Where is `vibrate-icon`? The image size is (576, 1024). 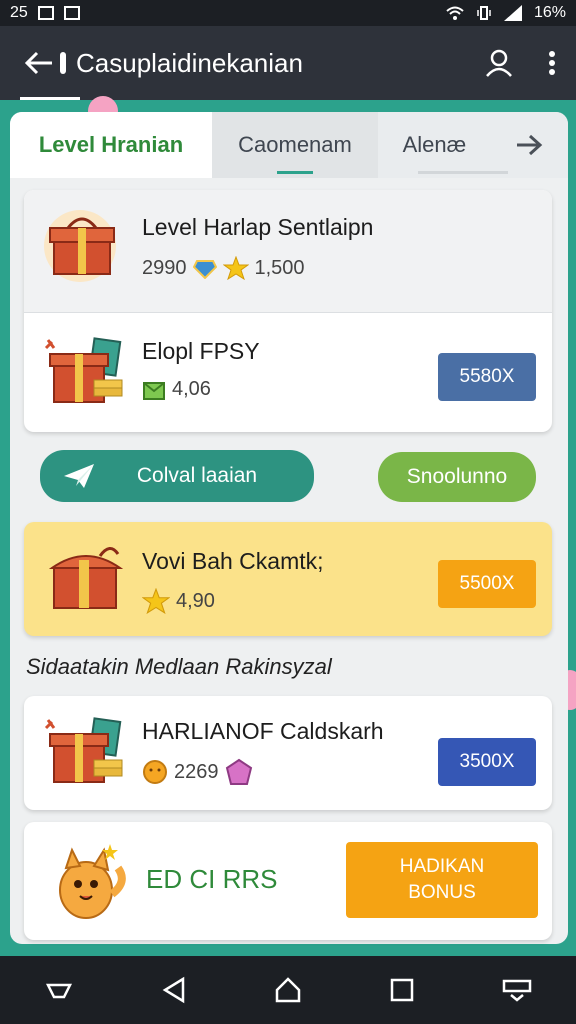 vibrate-icon is located at coordinates (484, 13).